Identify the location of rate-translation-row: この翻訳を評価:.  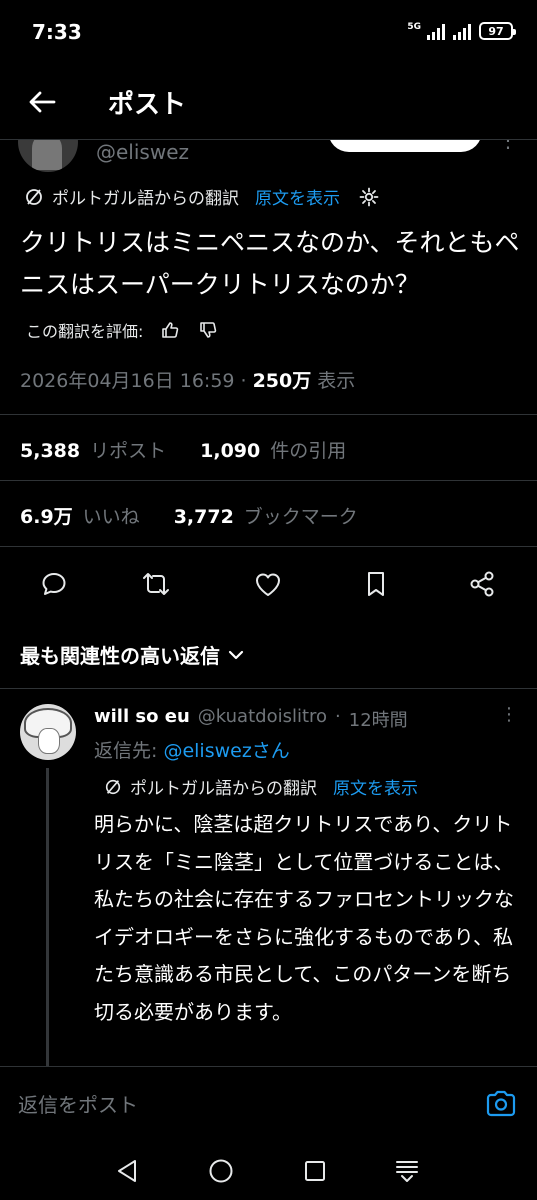
(122, 330).